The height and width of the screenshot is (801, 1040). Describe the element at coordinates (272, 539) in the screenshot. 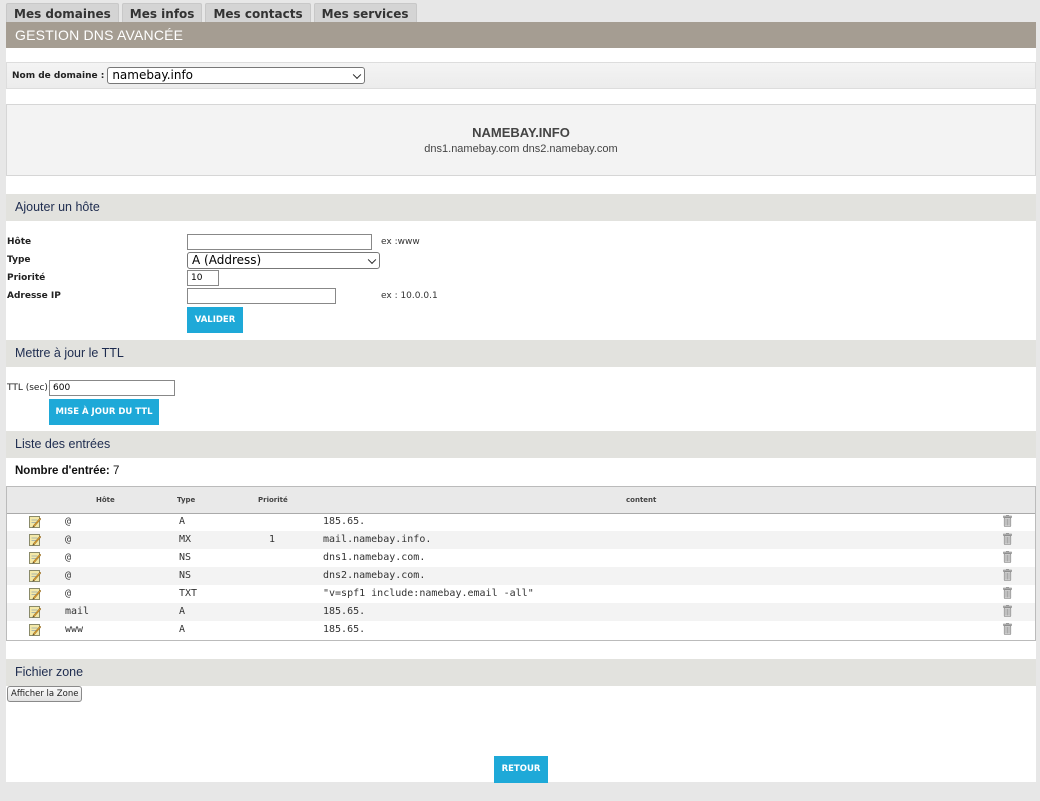

I see `cell-priority: 1` at that location.